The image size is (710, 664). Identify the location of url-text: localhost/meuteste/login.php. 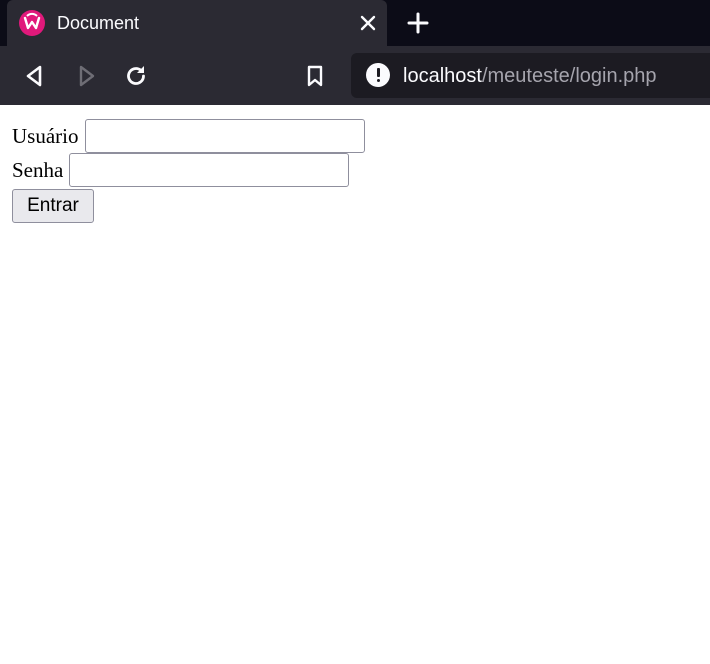
(530, 76).